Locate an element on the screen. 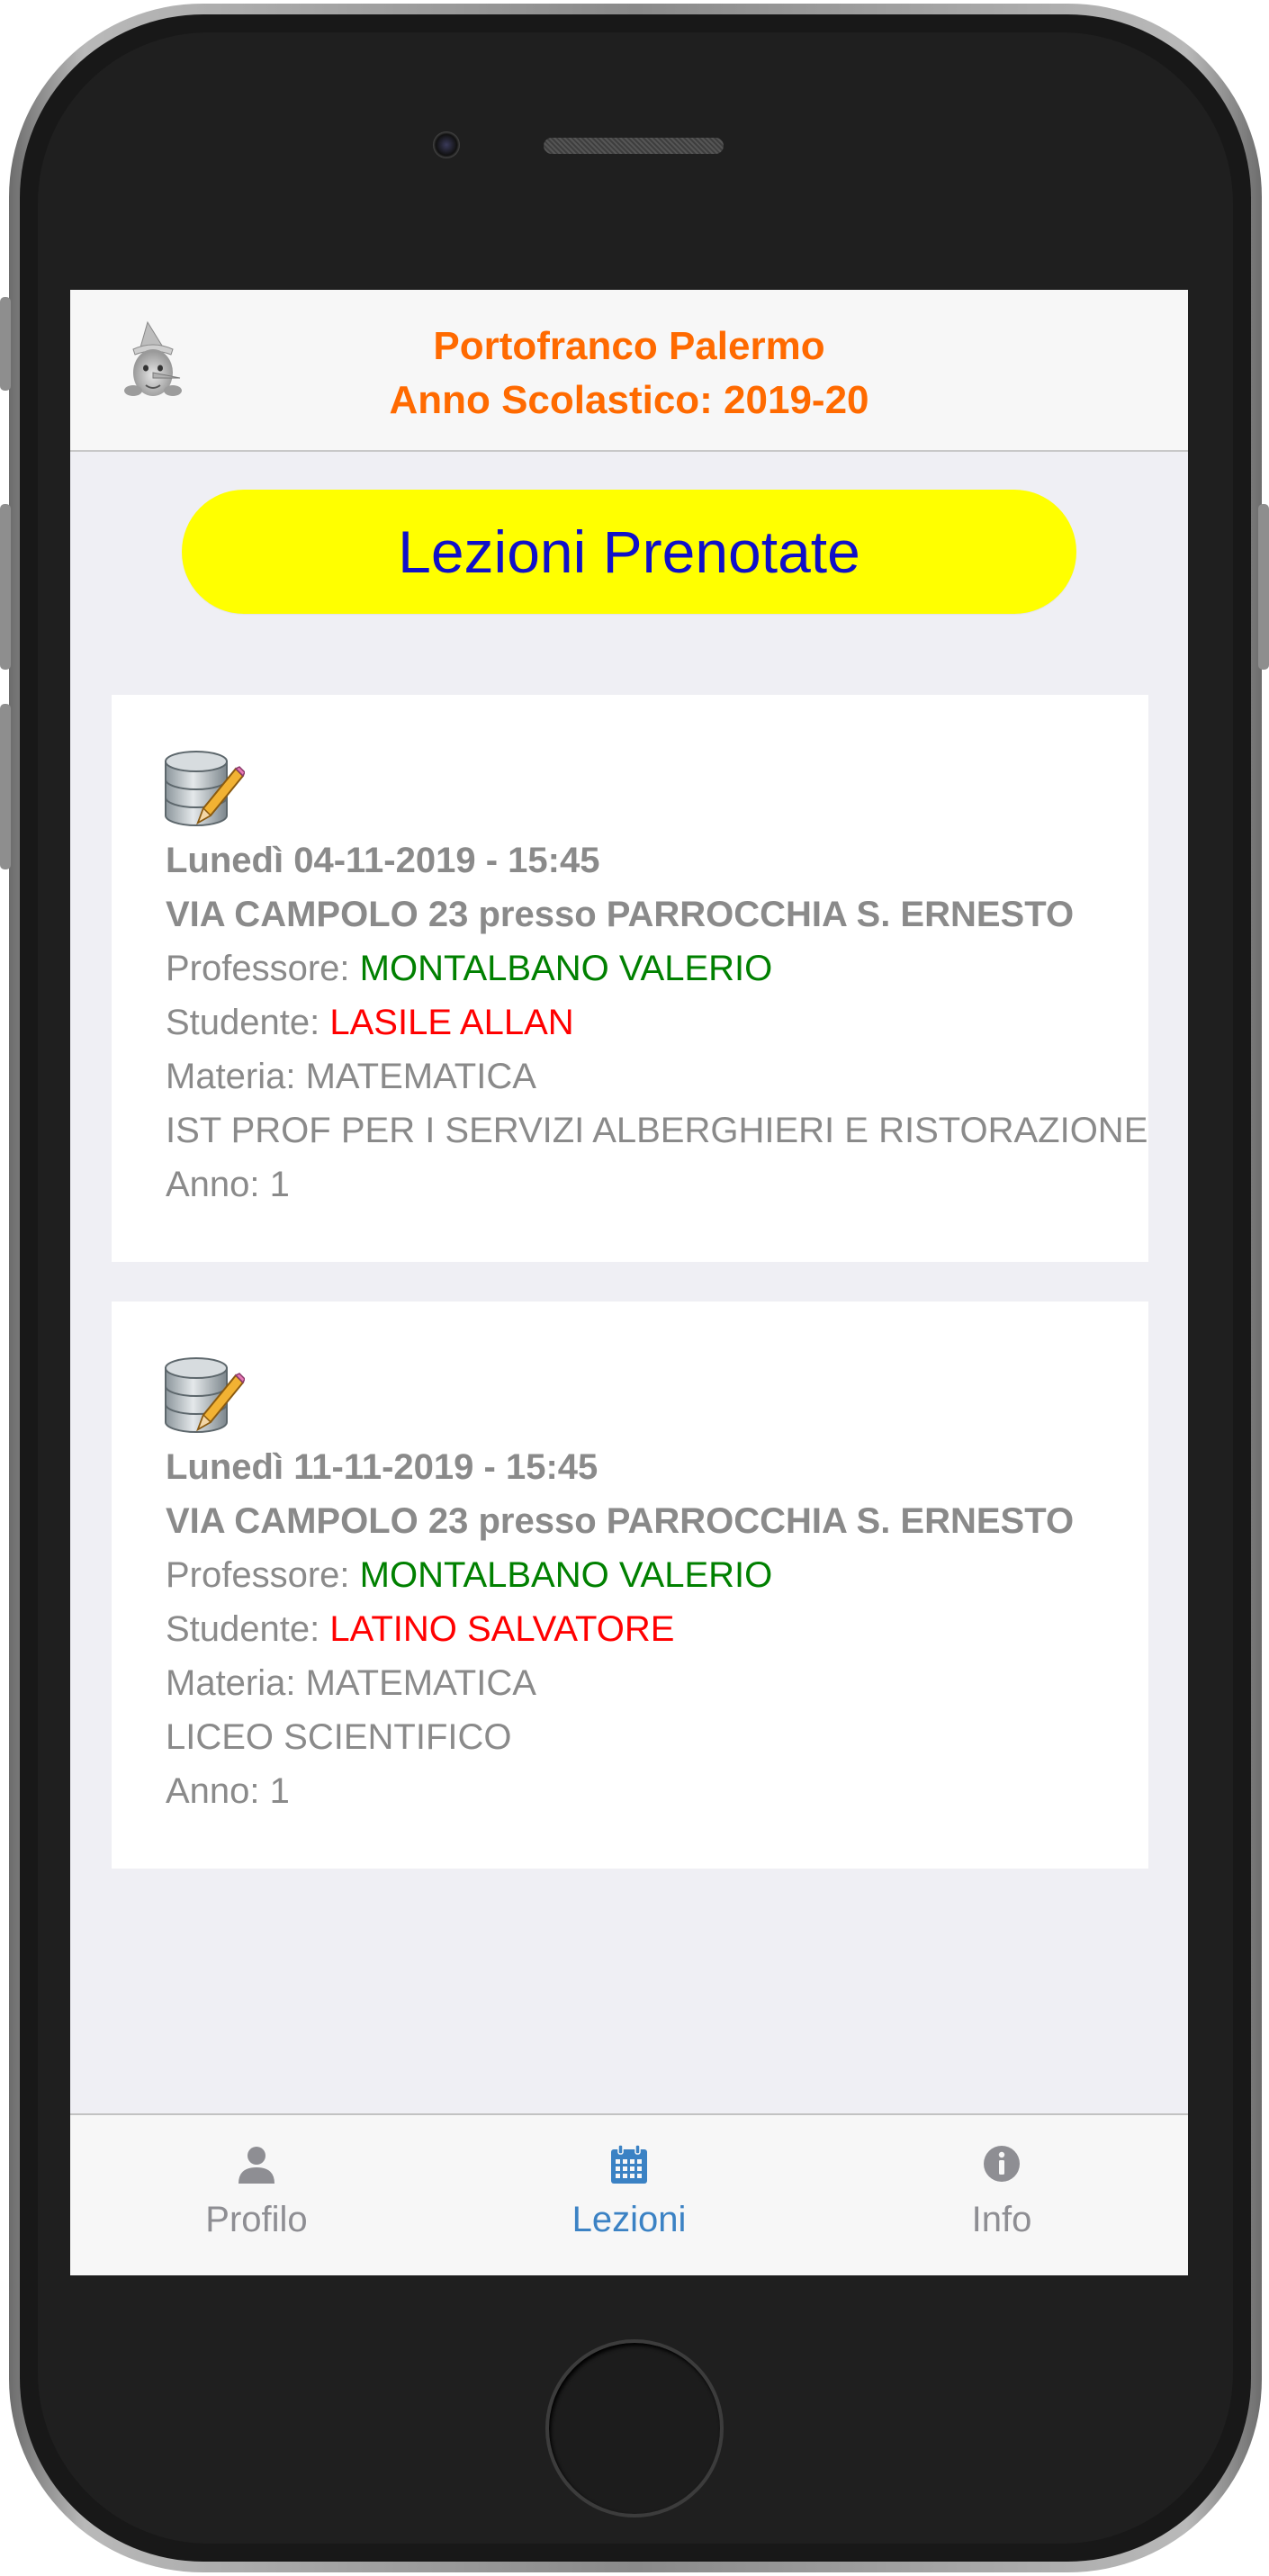 This screenshot has height=2576, width=1269. earpiece-speaker is located at coordinates (634, 146).